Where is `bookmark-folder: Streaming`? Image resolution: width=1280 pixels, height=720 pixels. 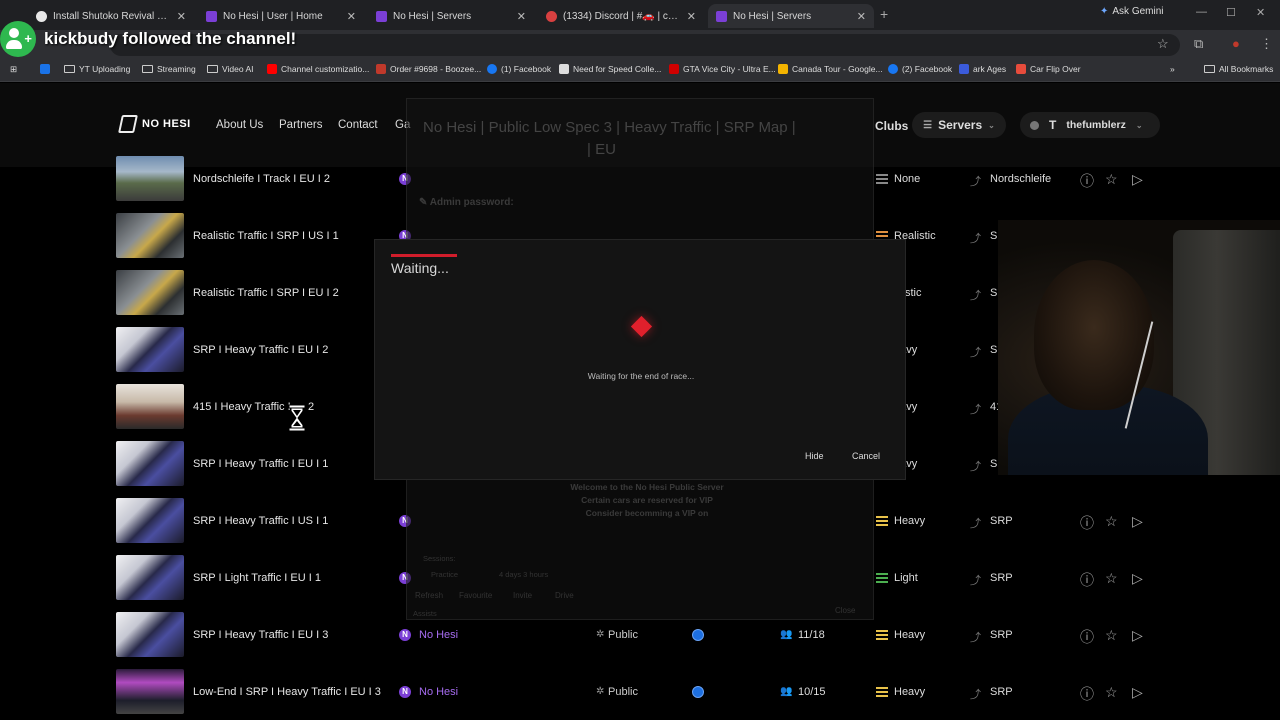 bookmark-folder: Streaming is located at coordinates (169, 69).